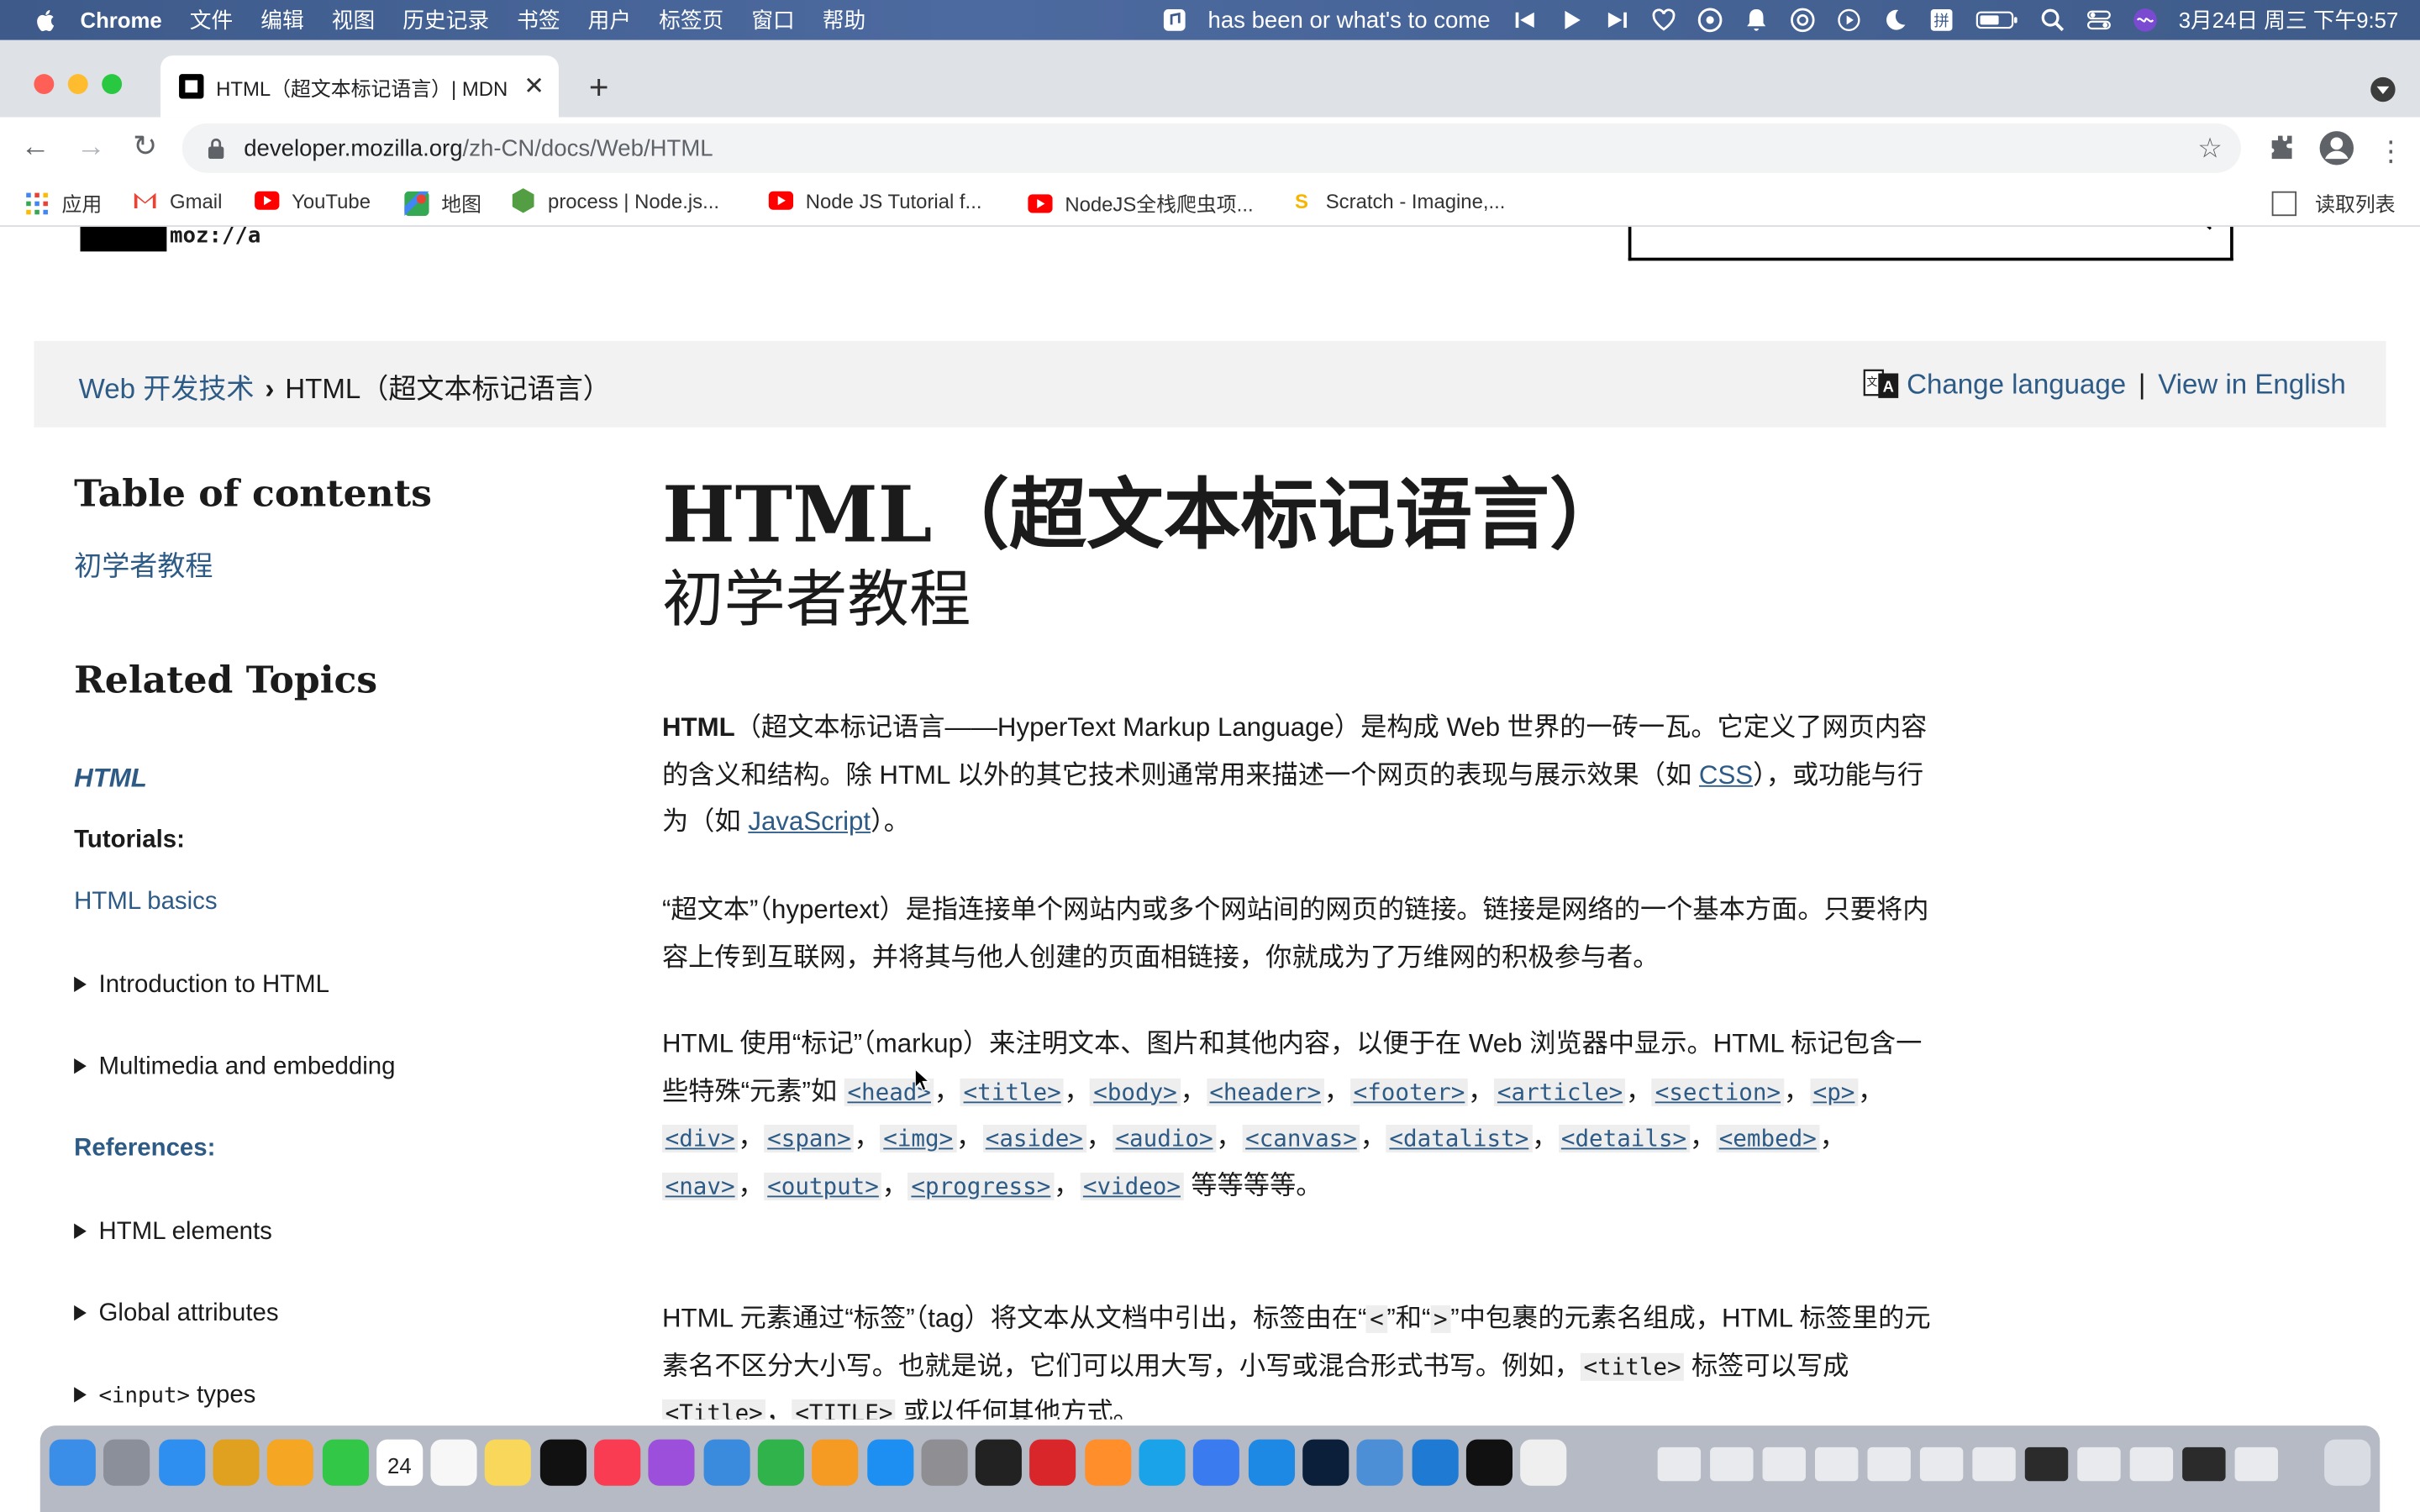 The image size is (2420, 1512). I want to click on app-store-icon, so click(890, 1462).